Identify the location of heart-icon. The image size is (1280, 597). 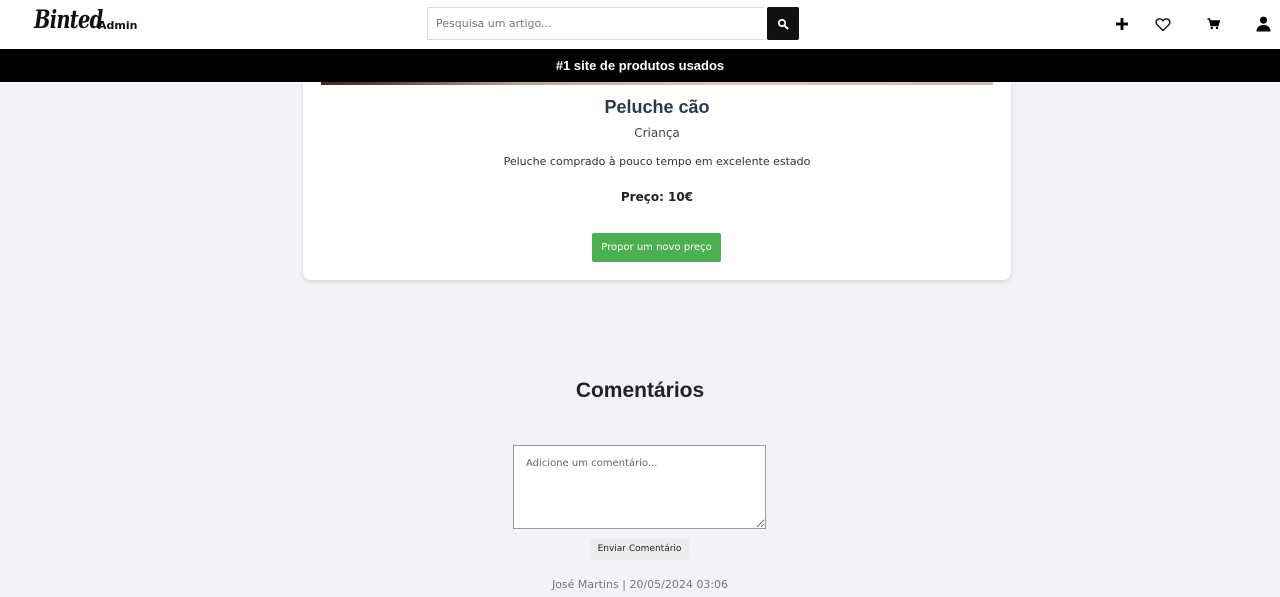
(1163, 24).